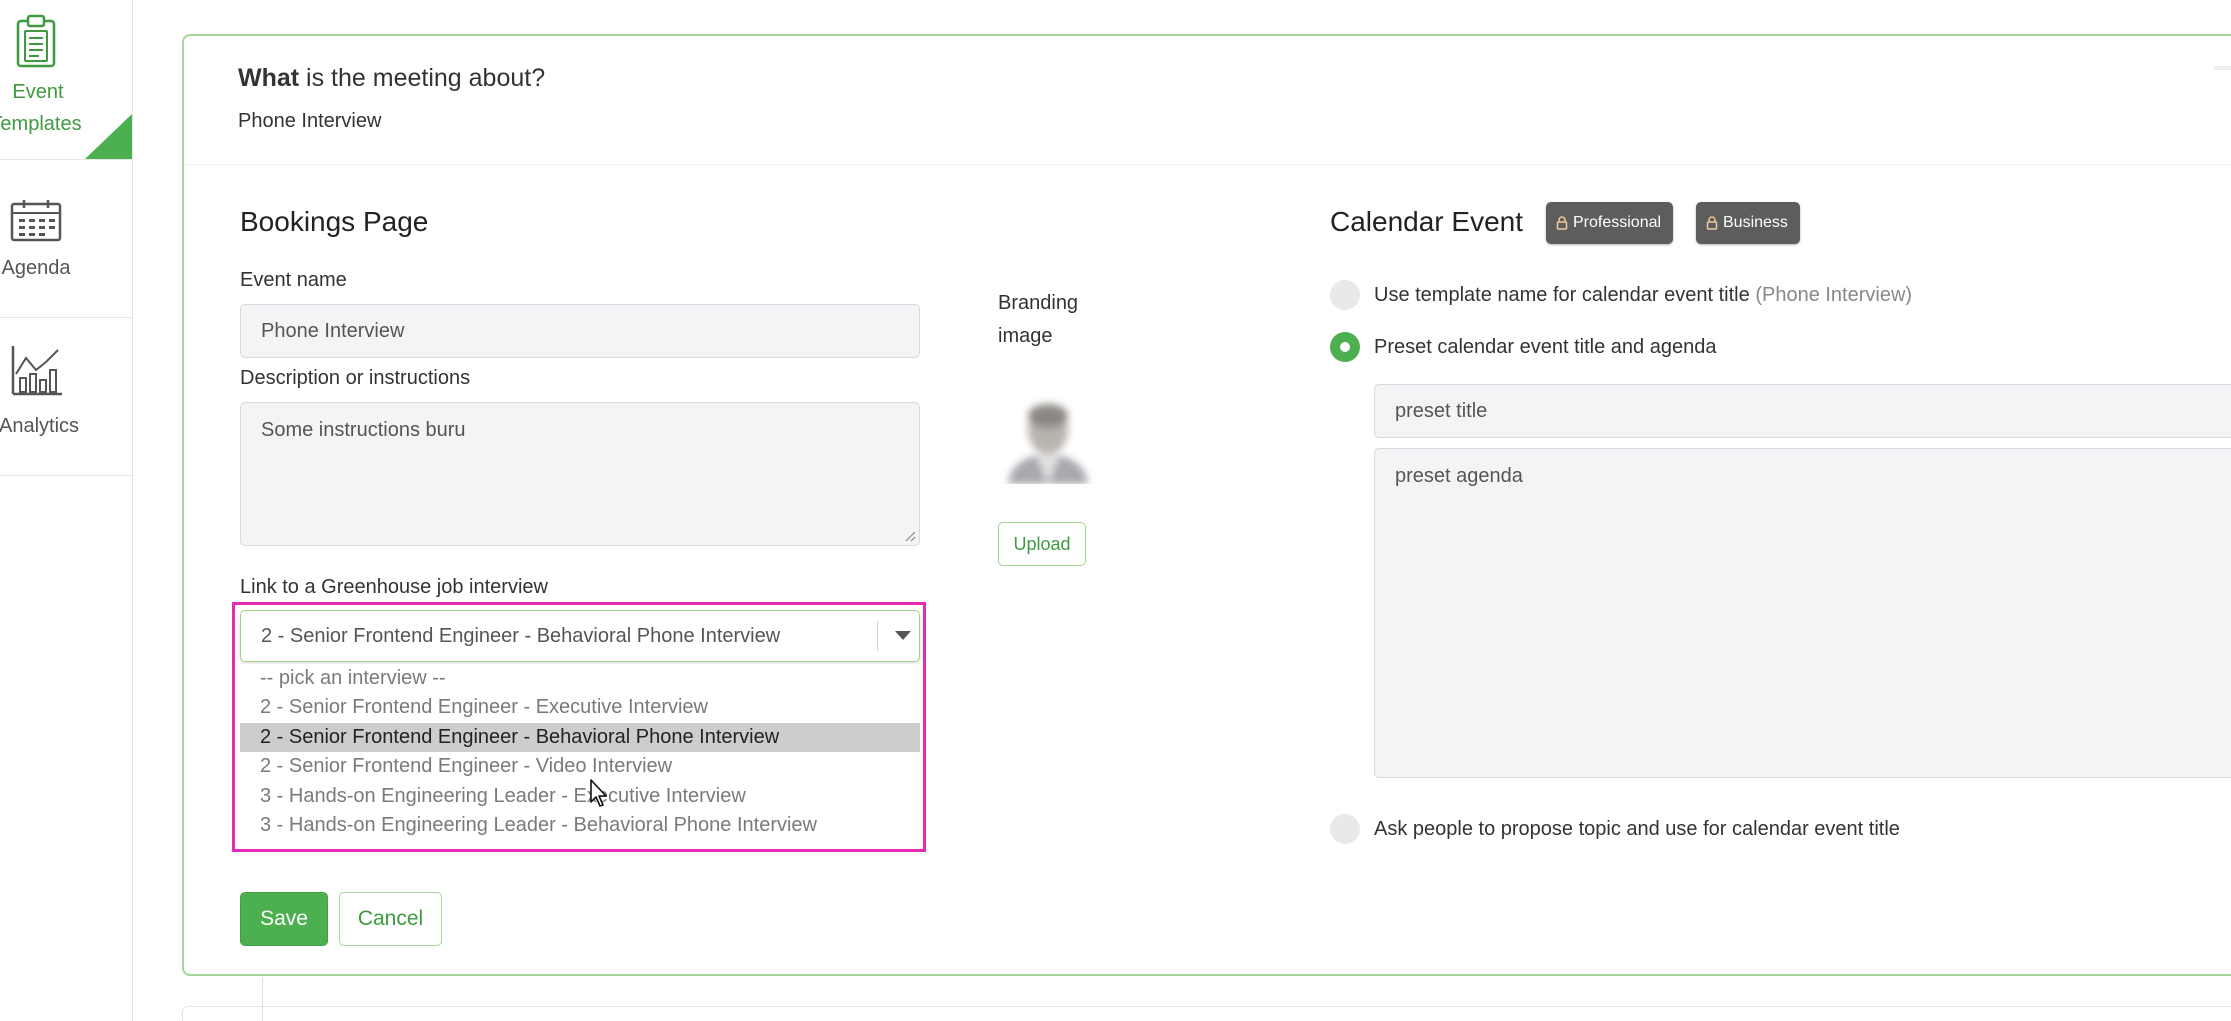  Describe the element at coordinates (363, 430) in the screenshot. I see `description-text: Some instructions buru` at that location.